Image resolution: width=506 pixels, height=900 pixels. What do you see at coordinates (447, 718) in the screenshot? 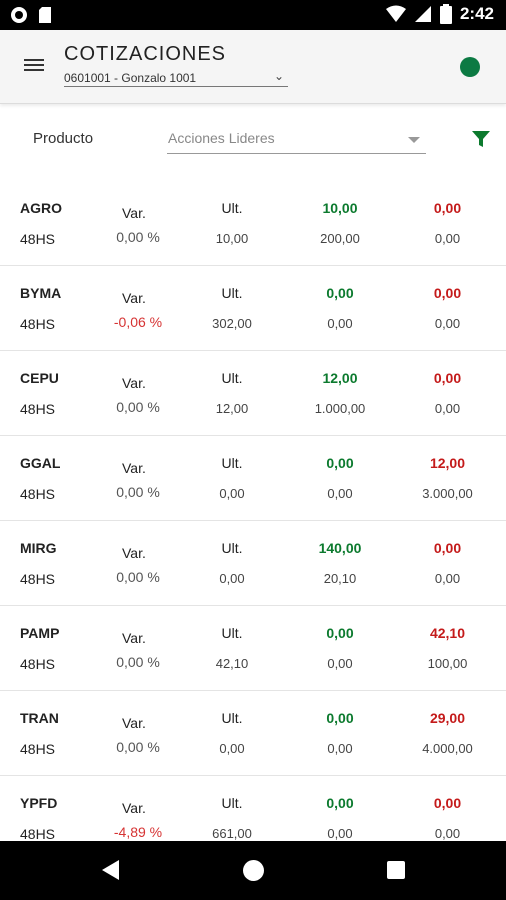
I see `ask-price: 29,00` at bounding box center [447, 718].